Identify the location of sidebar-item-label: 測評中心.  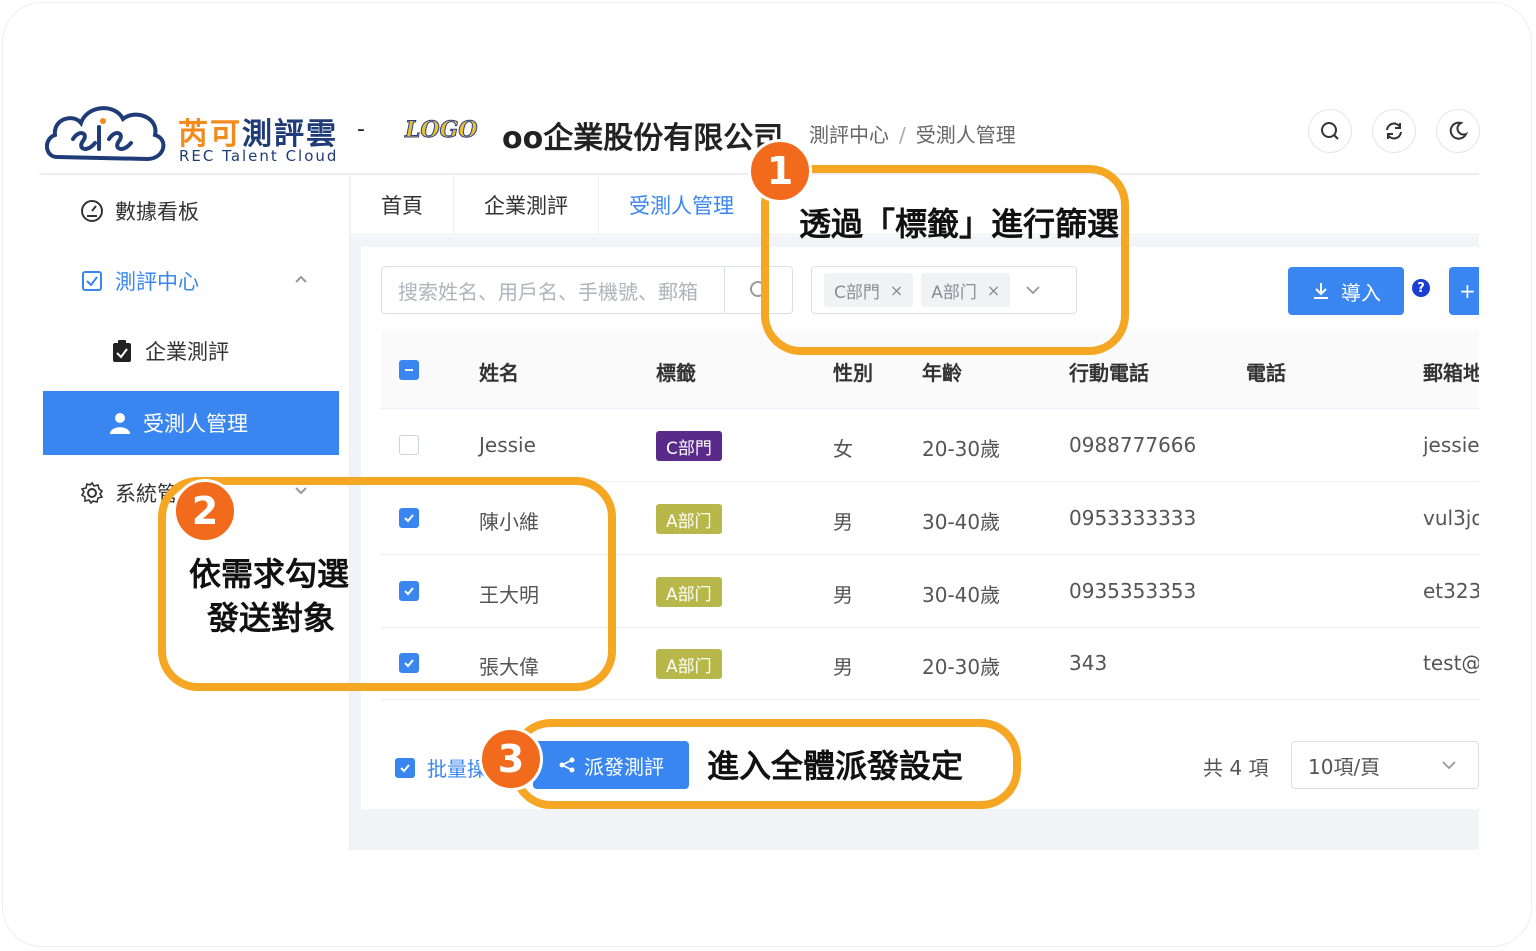
(157, 282).